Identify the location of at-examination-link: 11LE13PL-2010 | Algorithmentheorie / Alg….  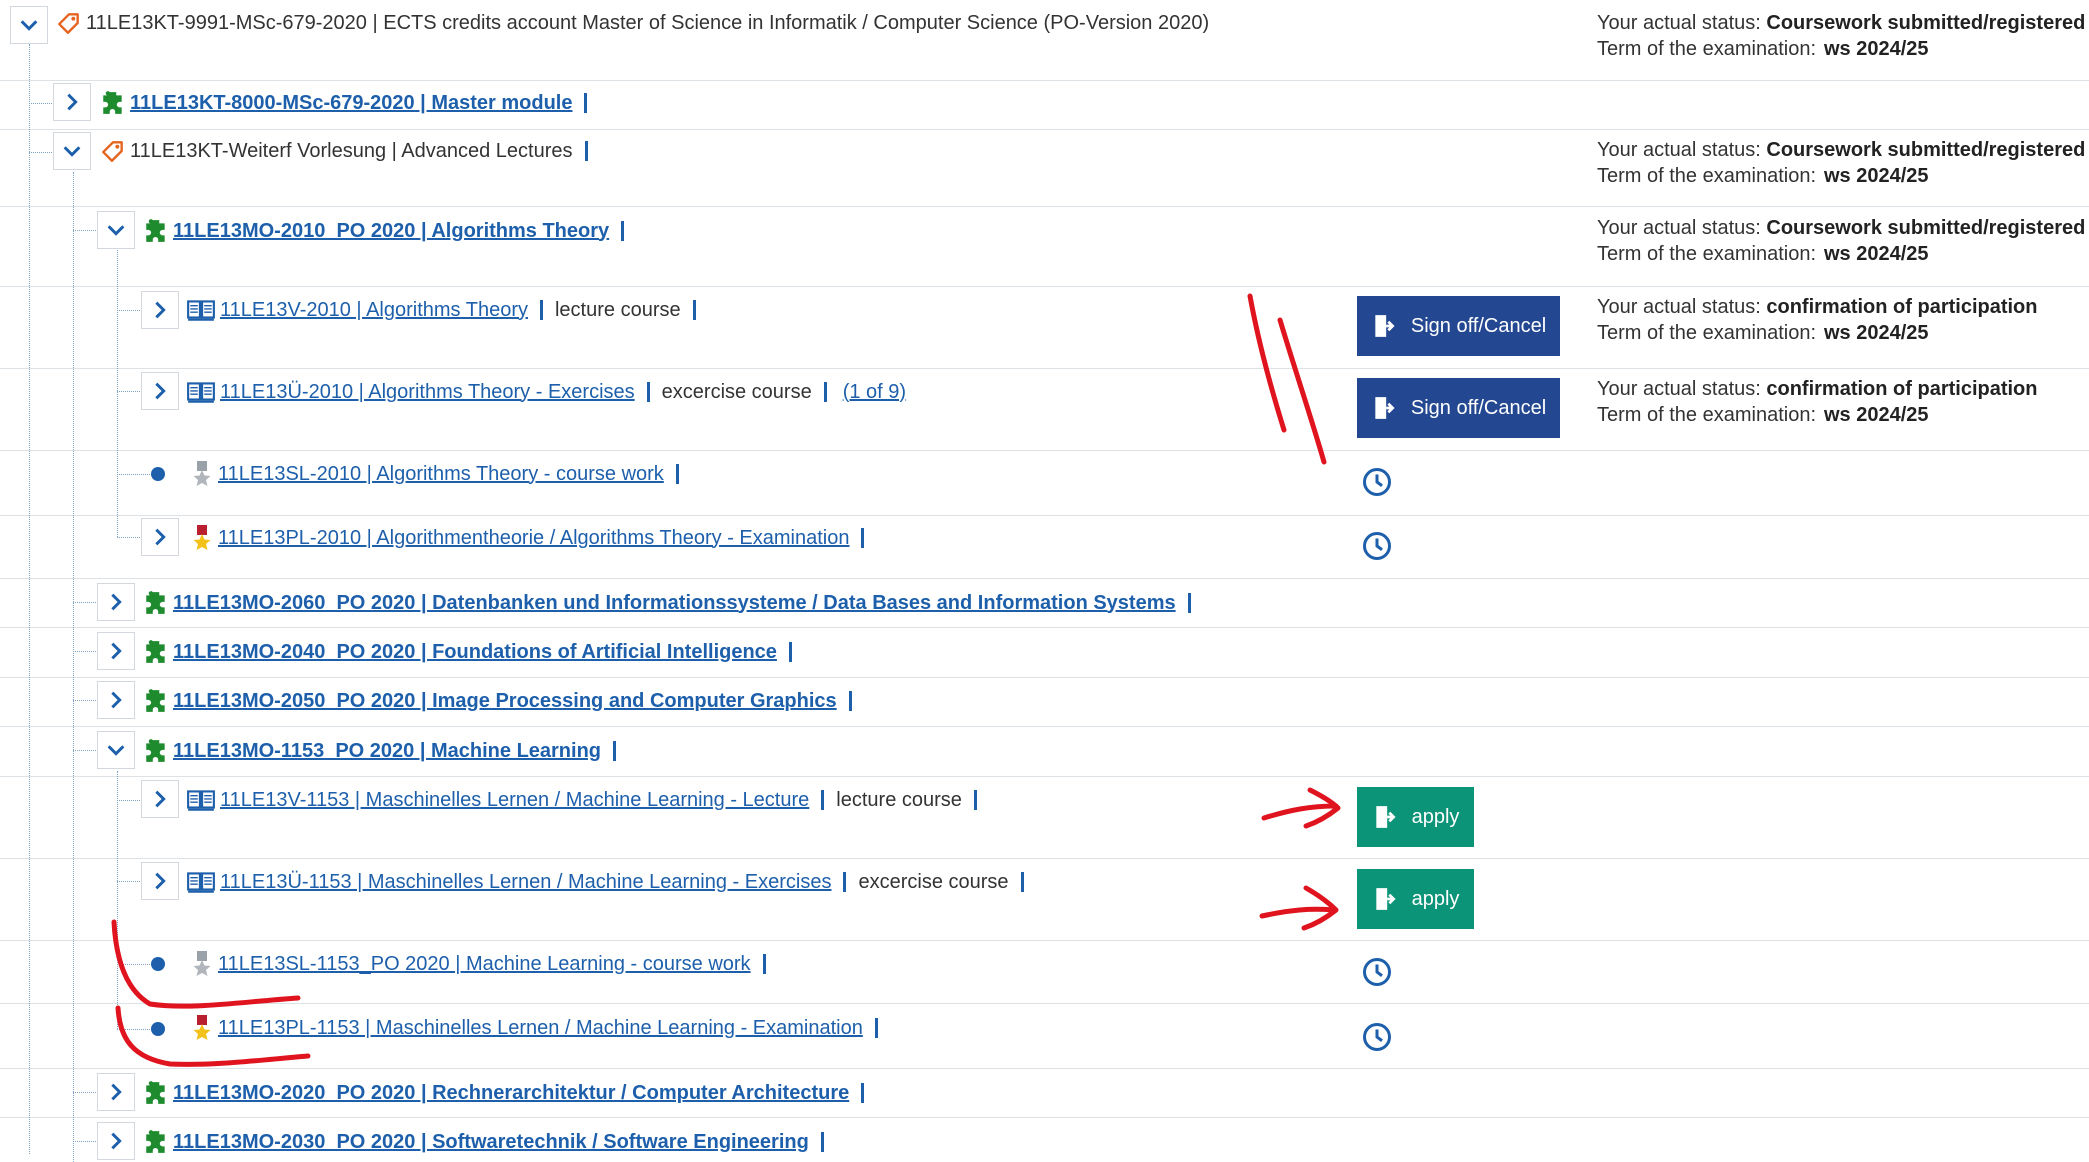
(533, 538).